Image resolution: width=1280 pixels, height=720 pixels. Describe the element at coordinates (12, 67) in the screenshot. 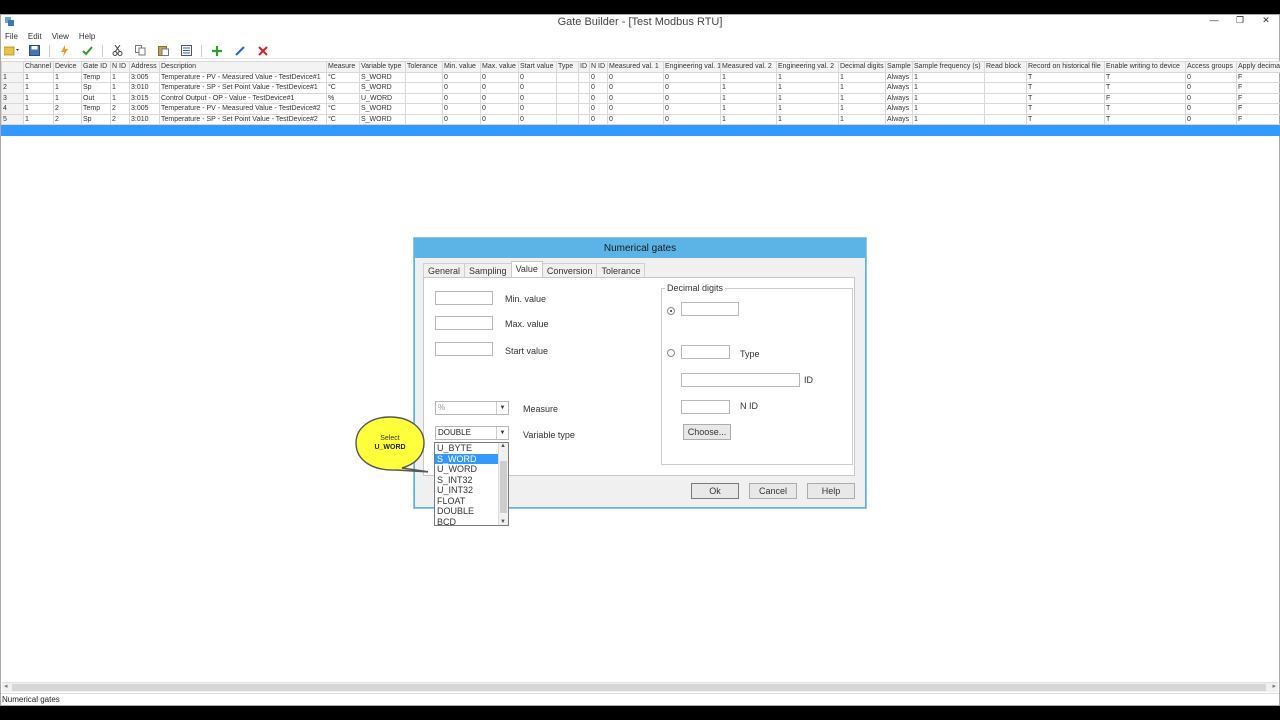

I see `grid-corner-cell` at that location.